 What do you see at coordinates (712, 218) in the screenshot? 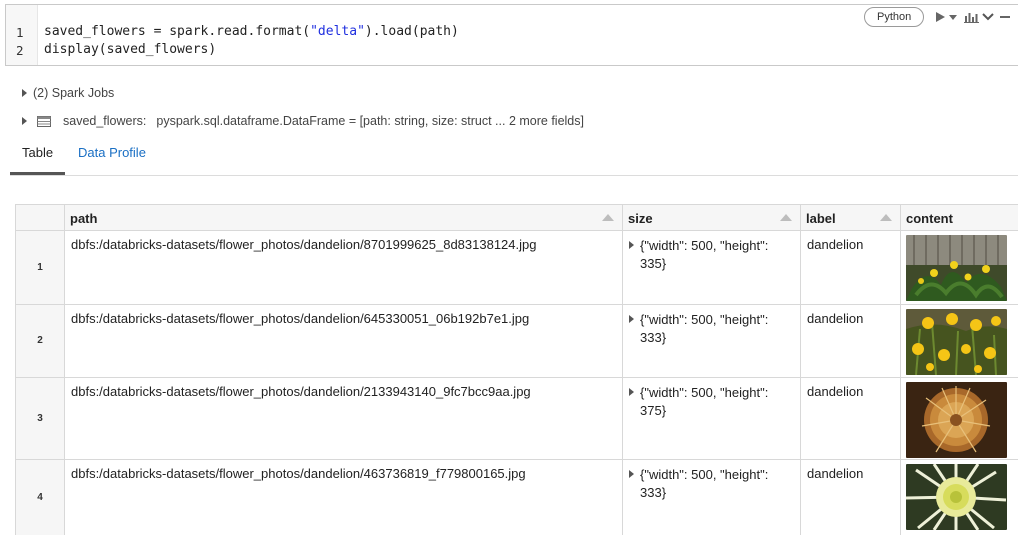
I see `column-header-size: size` at bounding box center [712, 218].